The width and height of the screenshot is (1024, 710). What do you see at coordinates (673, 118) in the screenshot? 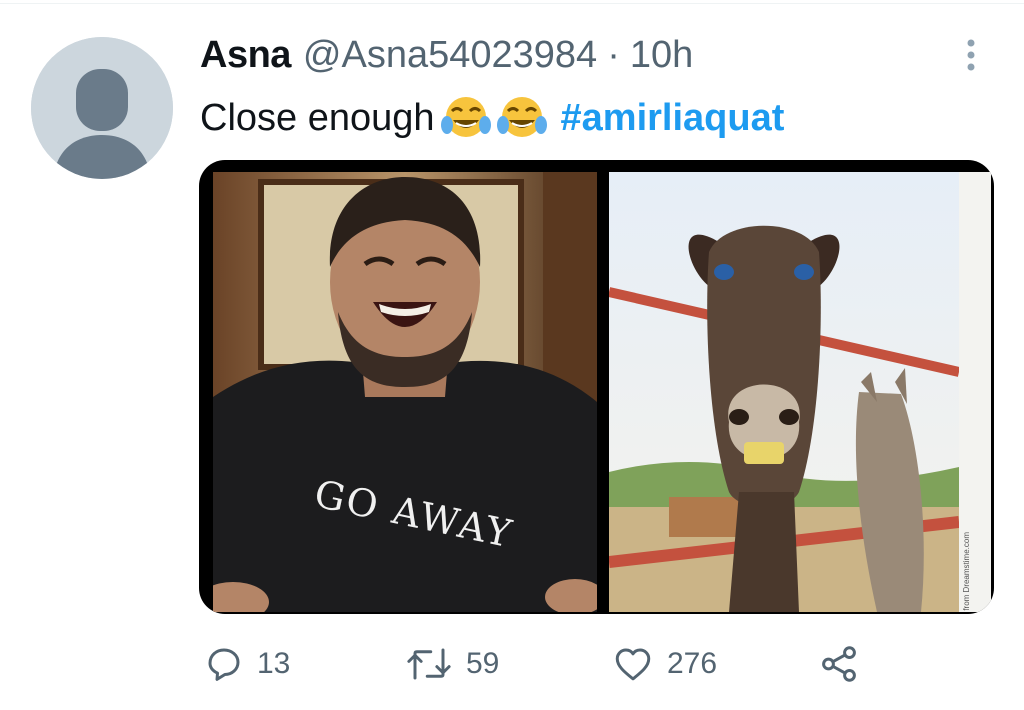
I see `hashtag-link: #amirliaquat` at bounding box center [673, 118].